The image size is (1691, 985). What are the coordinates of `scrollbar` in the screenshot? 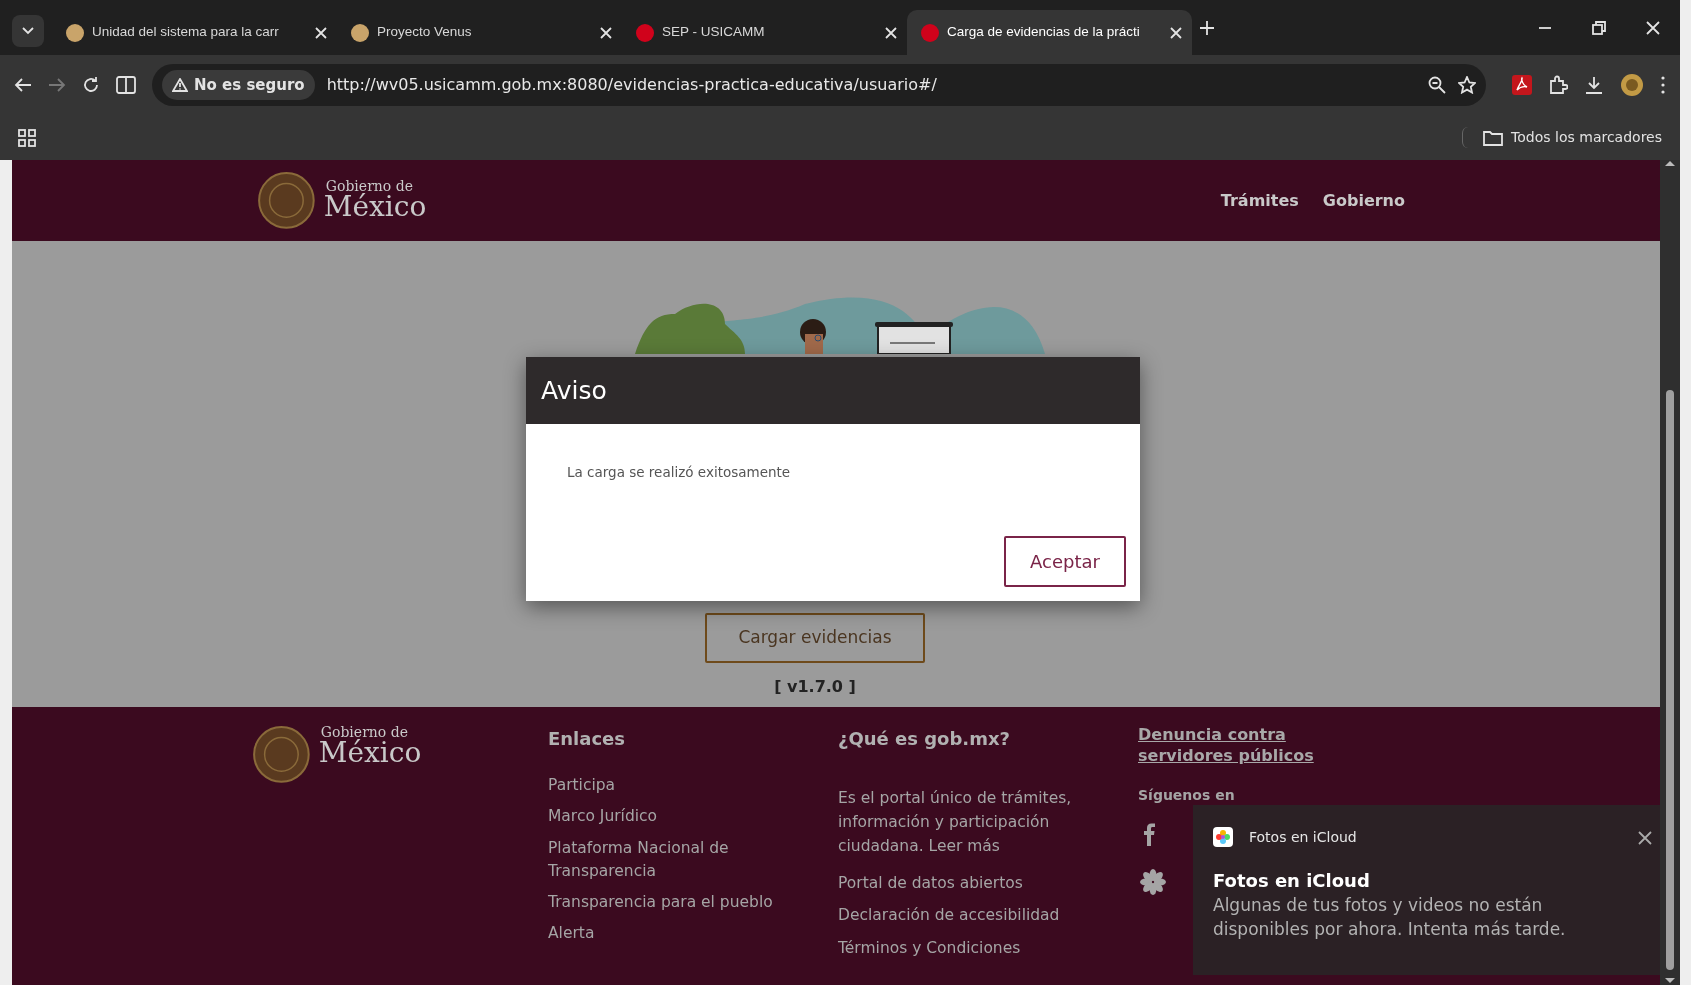 It's located at (1670, 572).